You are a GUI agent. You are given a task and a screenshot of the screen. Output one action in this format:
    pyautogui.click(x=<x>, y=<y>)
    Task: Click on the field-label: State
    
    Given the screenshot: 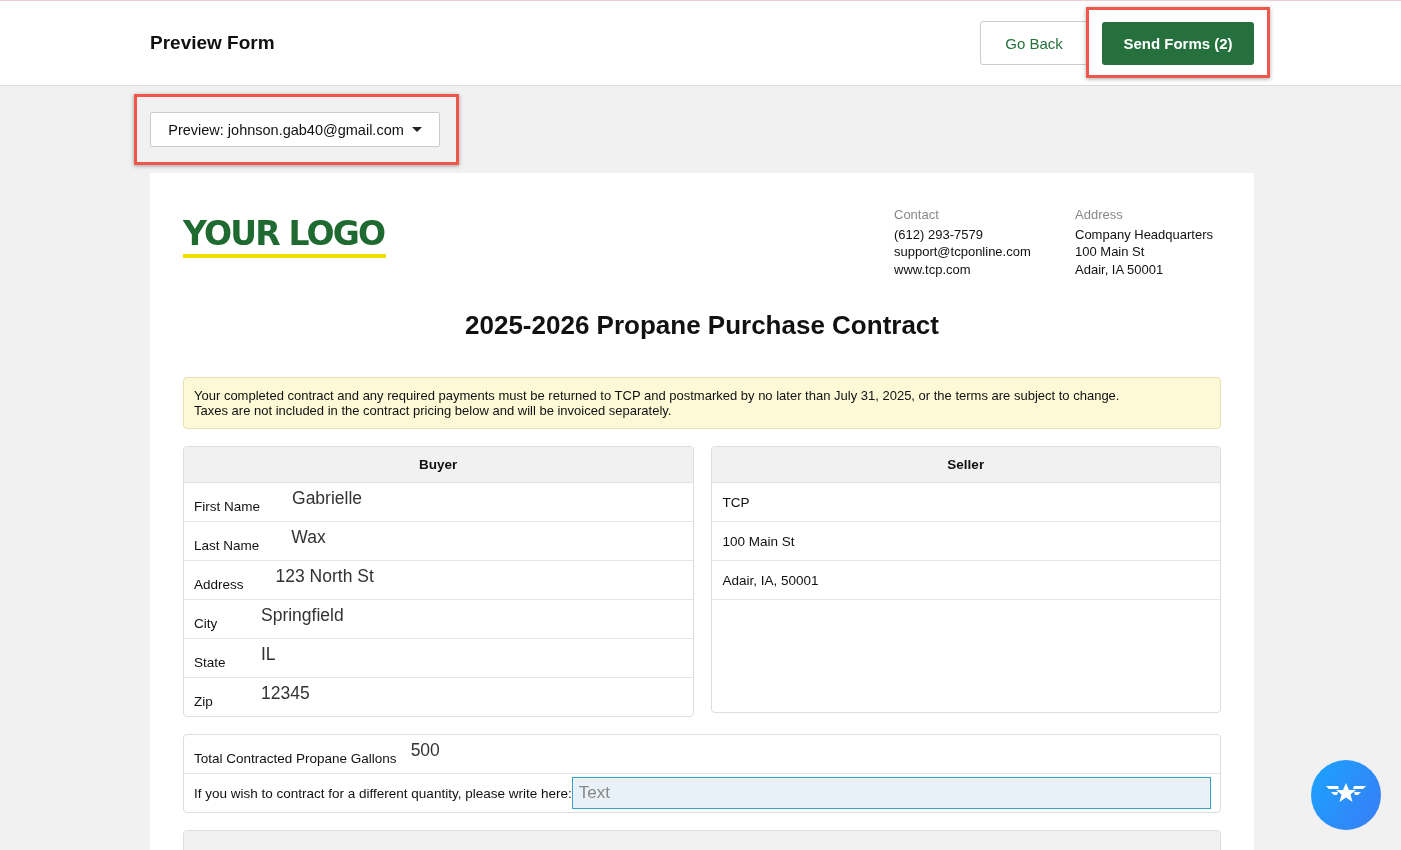 What is the action you would take?
    pyautogui.click(x=210, y=661)
    